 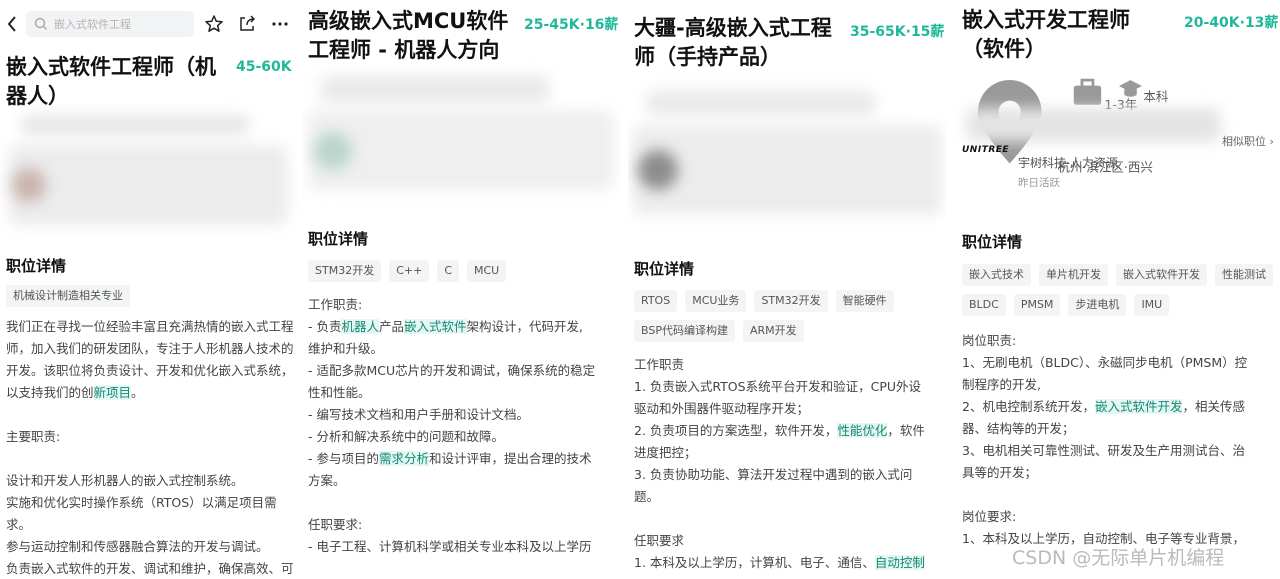 I want to click on tag: IMU, so click(x=1152, y=305).